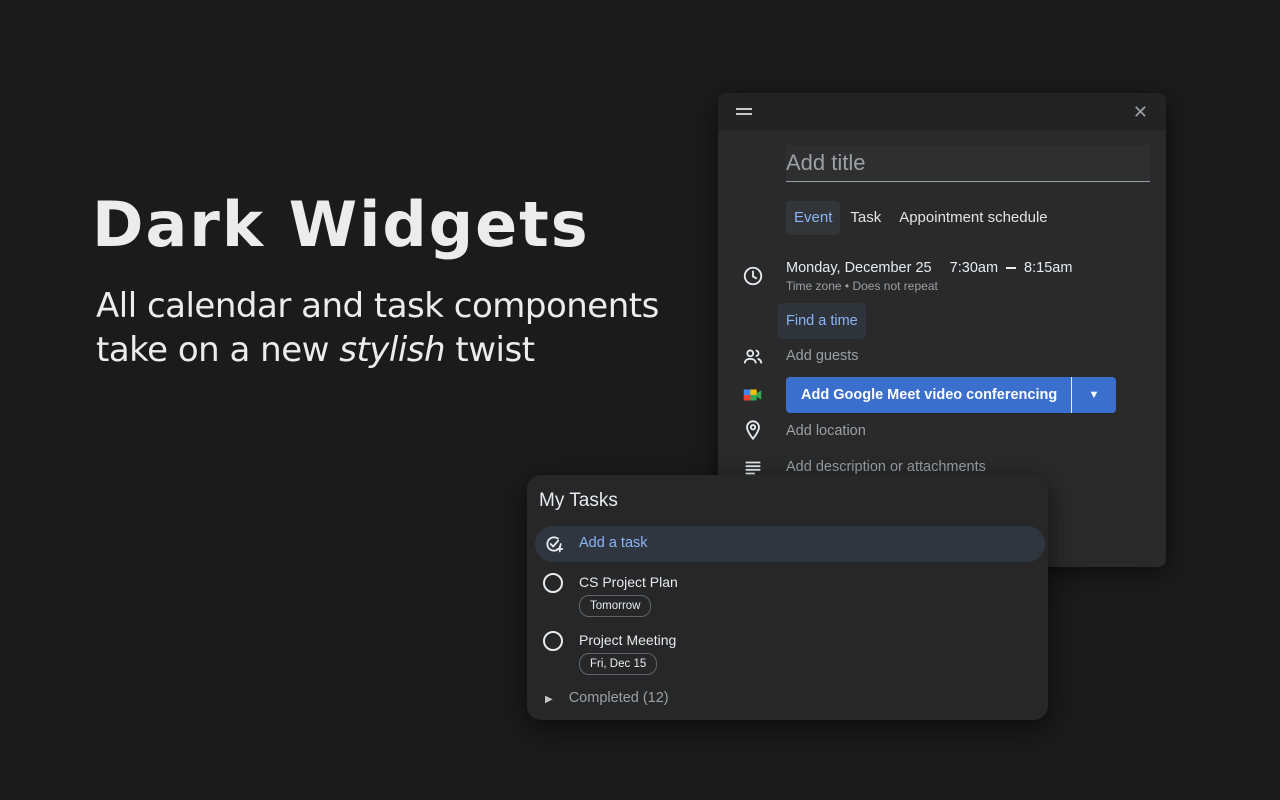 The image size is (1280, 800). Describe the element at coordinates (392, 350) in the screenshot. I see `hero-subtitle-emphasis: stylish` at that location.